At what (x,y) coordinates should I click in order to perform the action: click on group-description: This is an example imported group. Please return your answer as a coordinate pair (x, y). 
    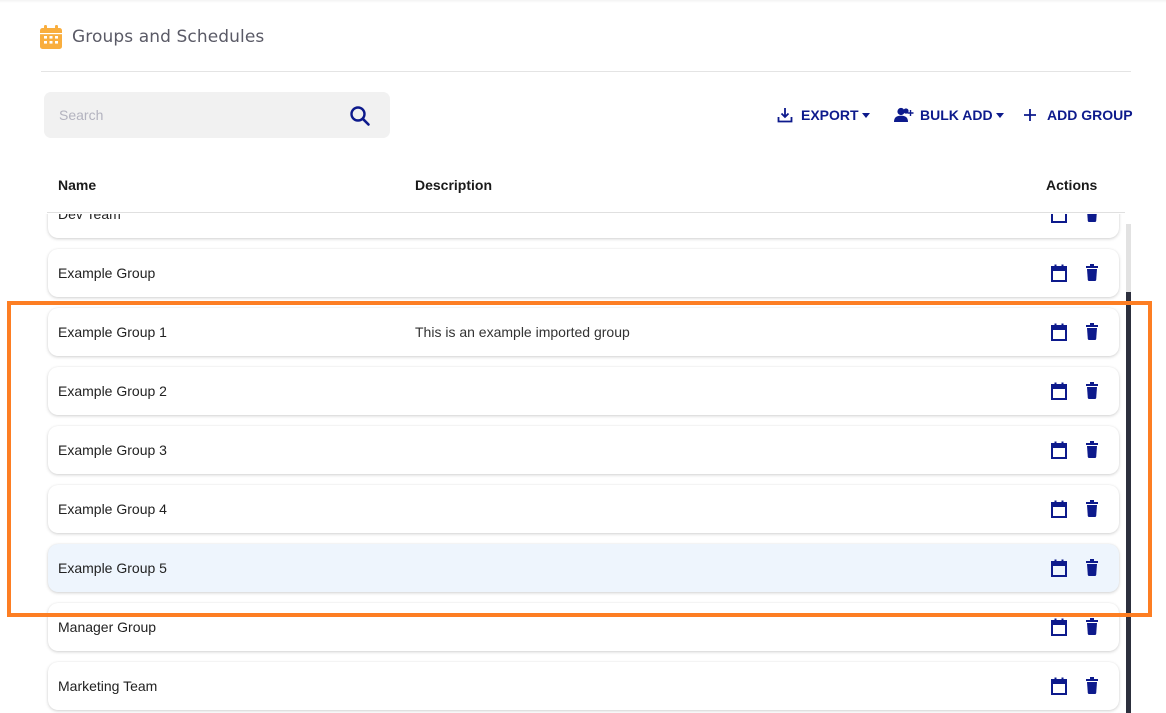
    Looking at the image, I should click on (522, 332).